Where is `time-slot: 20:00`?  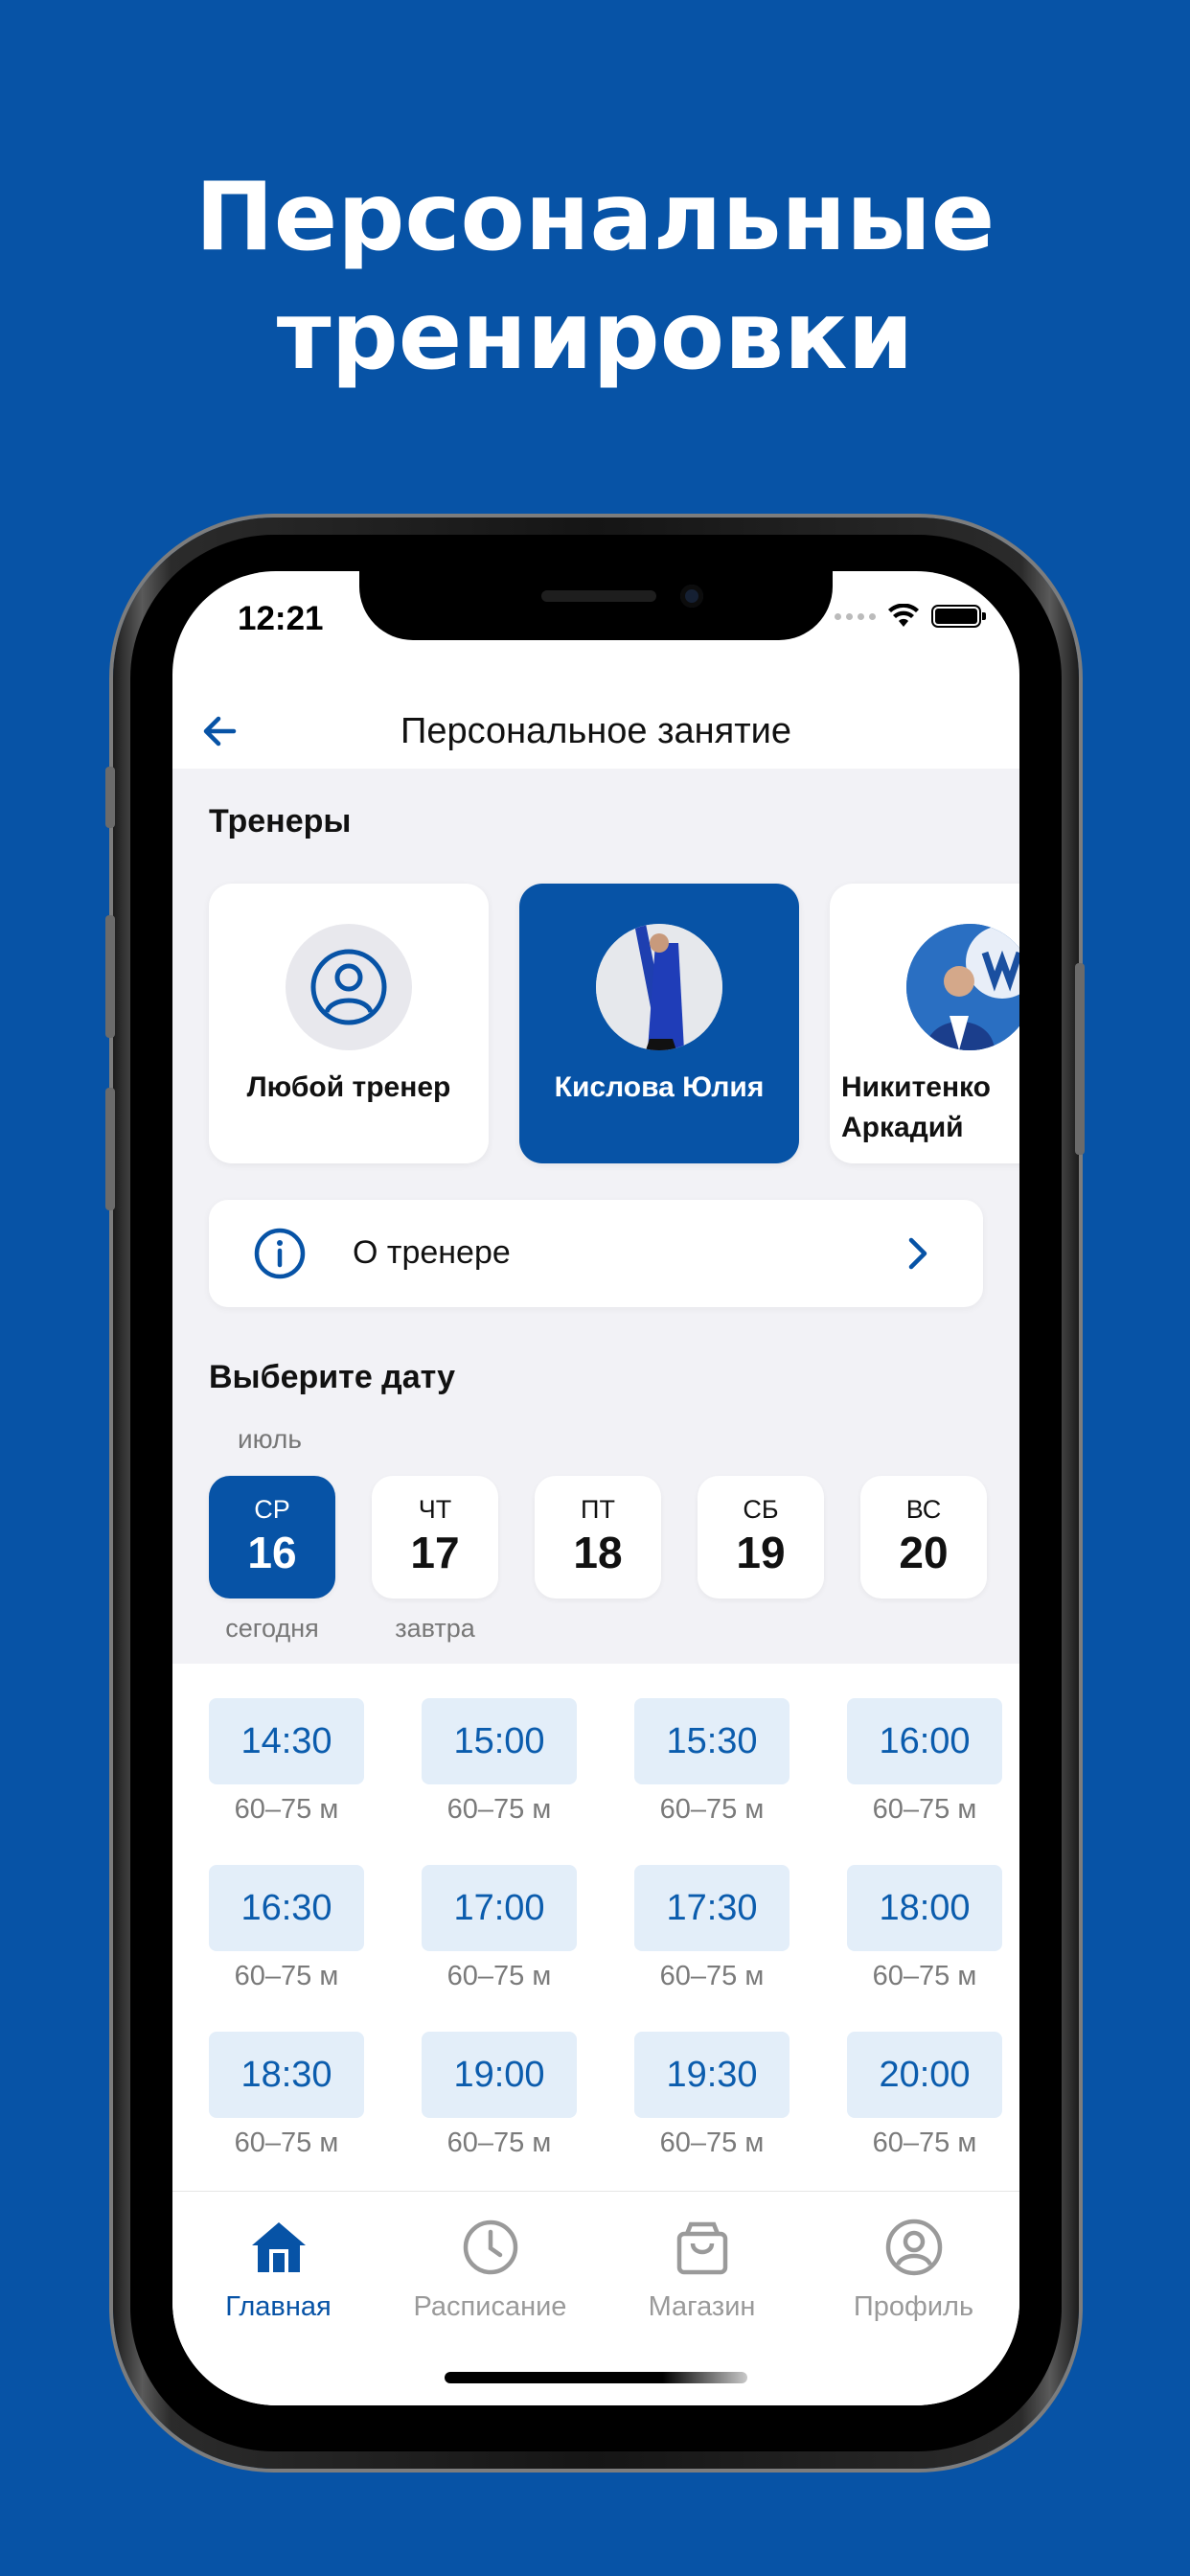
time-slot: 20:00 is located at coordinates (925, 2075).